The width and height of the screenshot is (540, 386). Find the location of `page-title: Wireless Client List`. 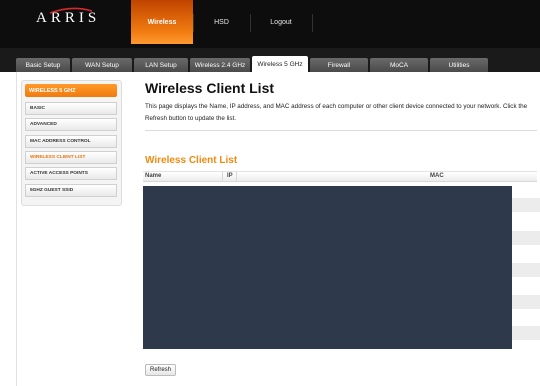

page-title: Wireless Client List is located at coordinates (210, 88).